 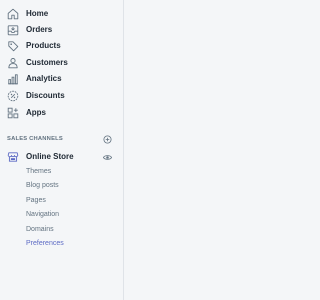 I want to click on analytics-icon, so click(x=13, y=79).